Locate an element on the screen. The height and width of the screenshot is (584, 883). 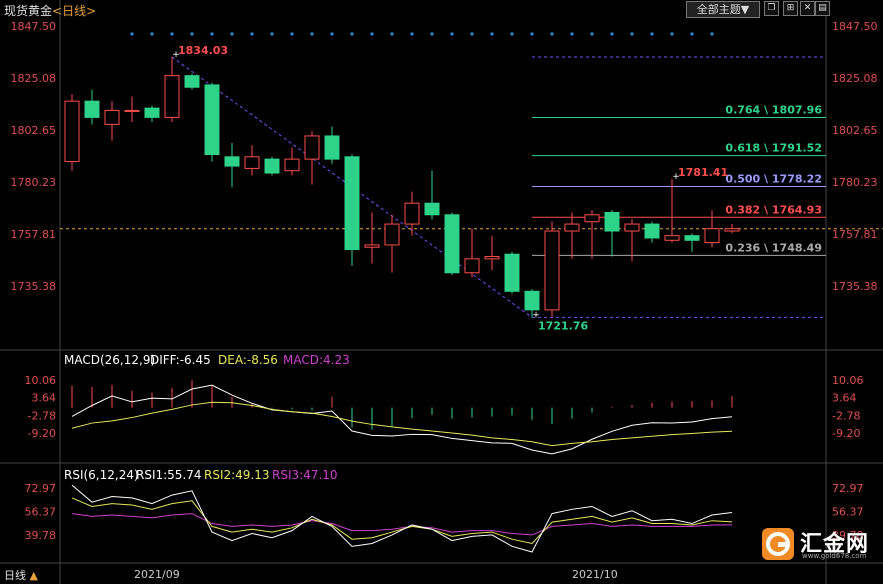
fib-level-label: 0.618 \ 1791.52 is located at coordinates (773, 148).